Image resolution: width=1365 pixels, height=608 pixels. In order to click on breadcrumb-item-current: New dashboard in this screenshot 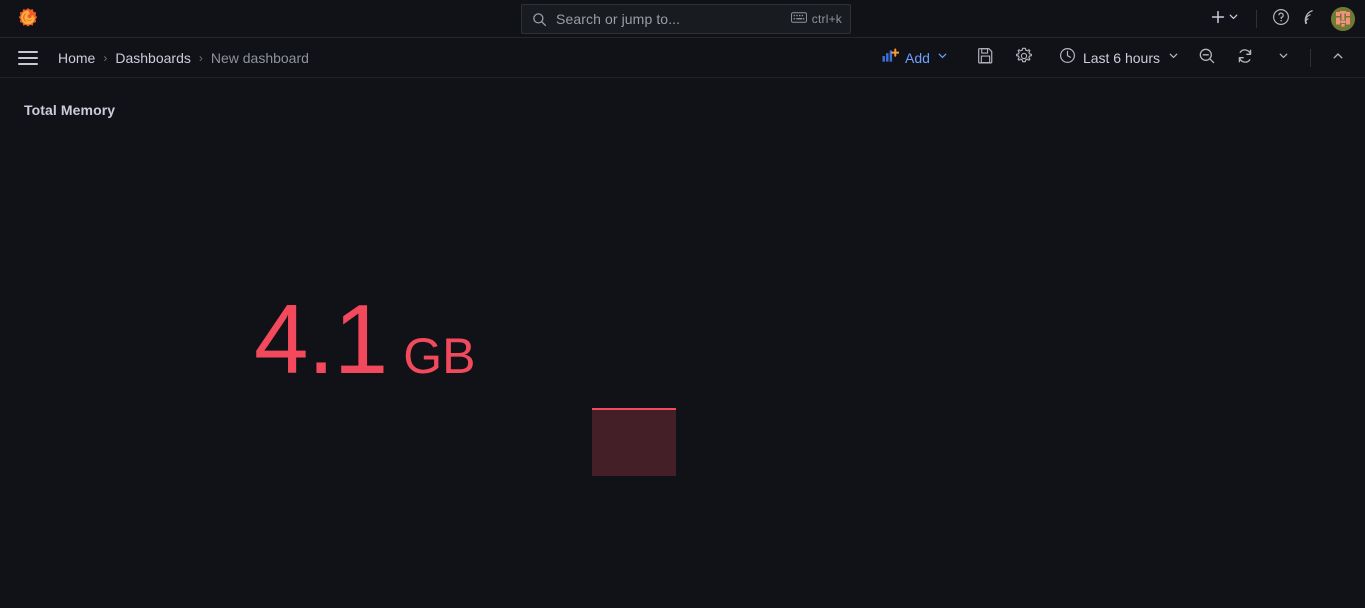, I will do `click(259, 57)`.